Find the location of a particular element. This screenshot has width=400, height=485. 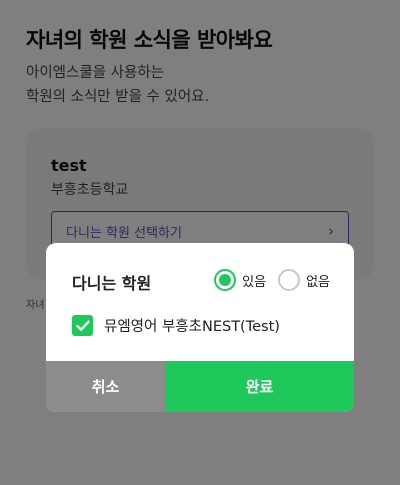

checkbox-checked-icon is located at coordinates (82, 325).